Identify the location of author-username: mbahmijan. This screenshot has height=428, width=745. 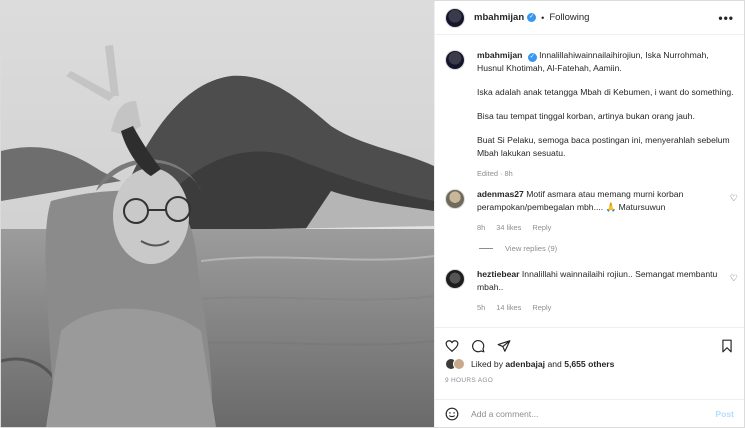
(499, 17).